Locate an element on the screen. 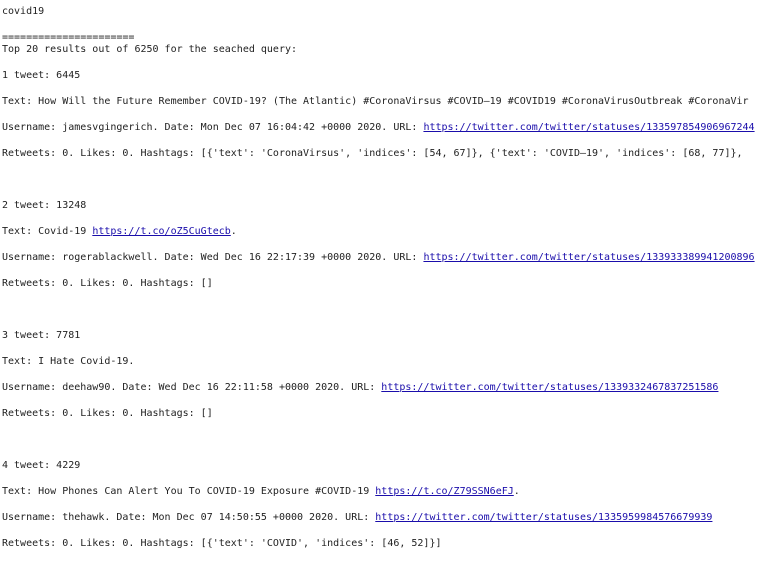  result-text-line: Text: I Hate Covid-19. is located at coordinates (68, 361).